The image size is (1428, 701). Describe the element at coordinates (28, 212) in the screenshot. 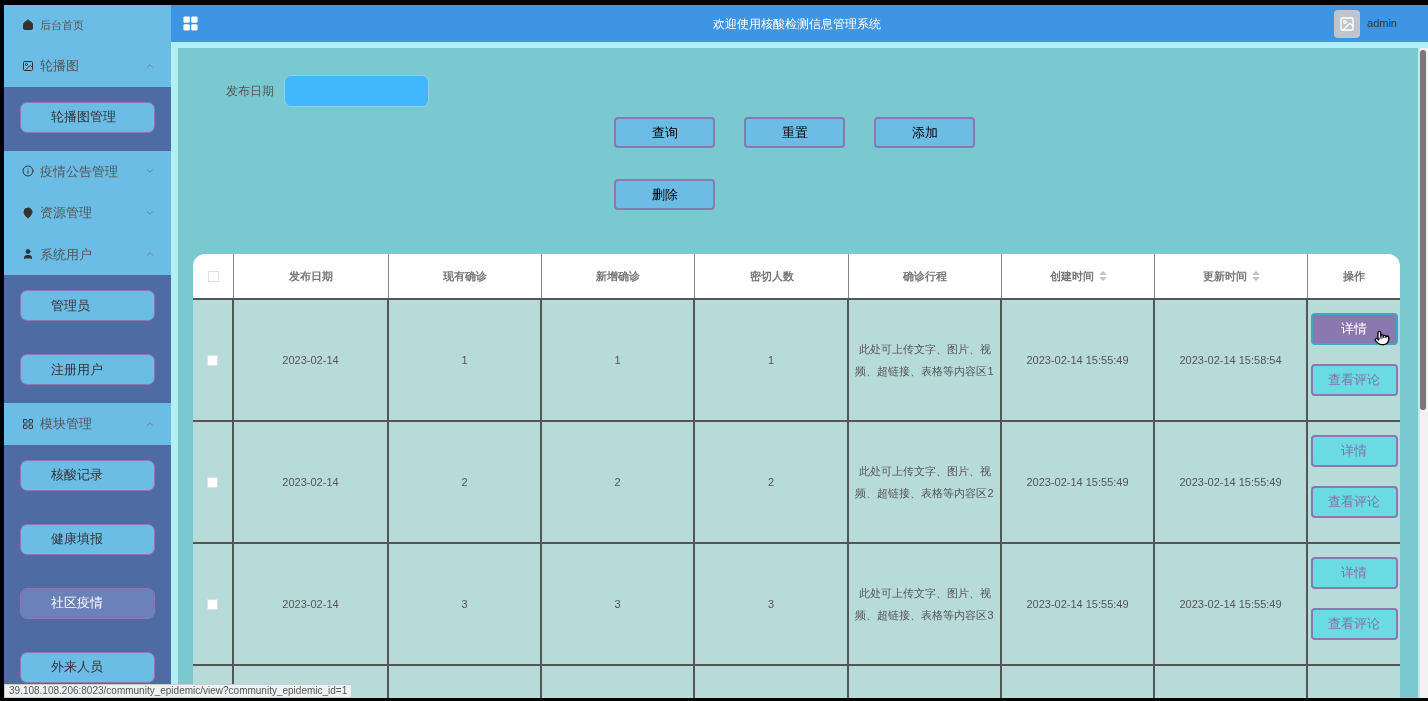

I see `pin-icon` at that location.